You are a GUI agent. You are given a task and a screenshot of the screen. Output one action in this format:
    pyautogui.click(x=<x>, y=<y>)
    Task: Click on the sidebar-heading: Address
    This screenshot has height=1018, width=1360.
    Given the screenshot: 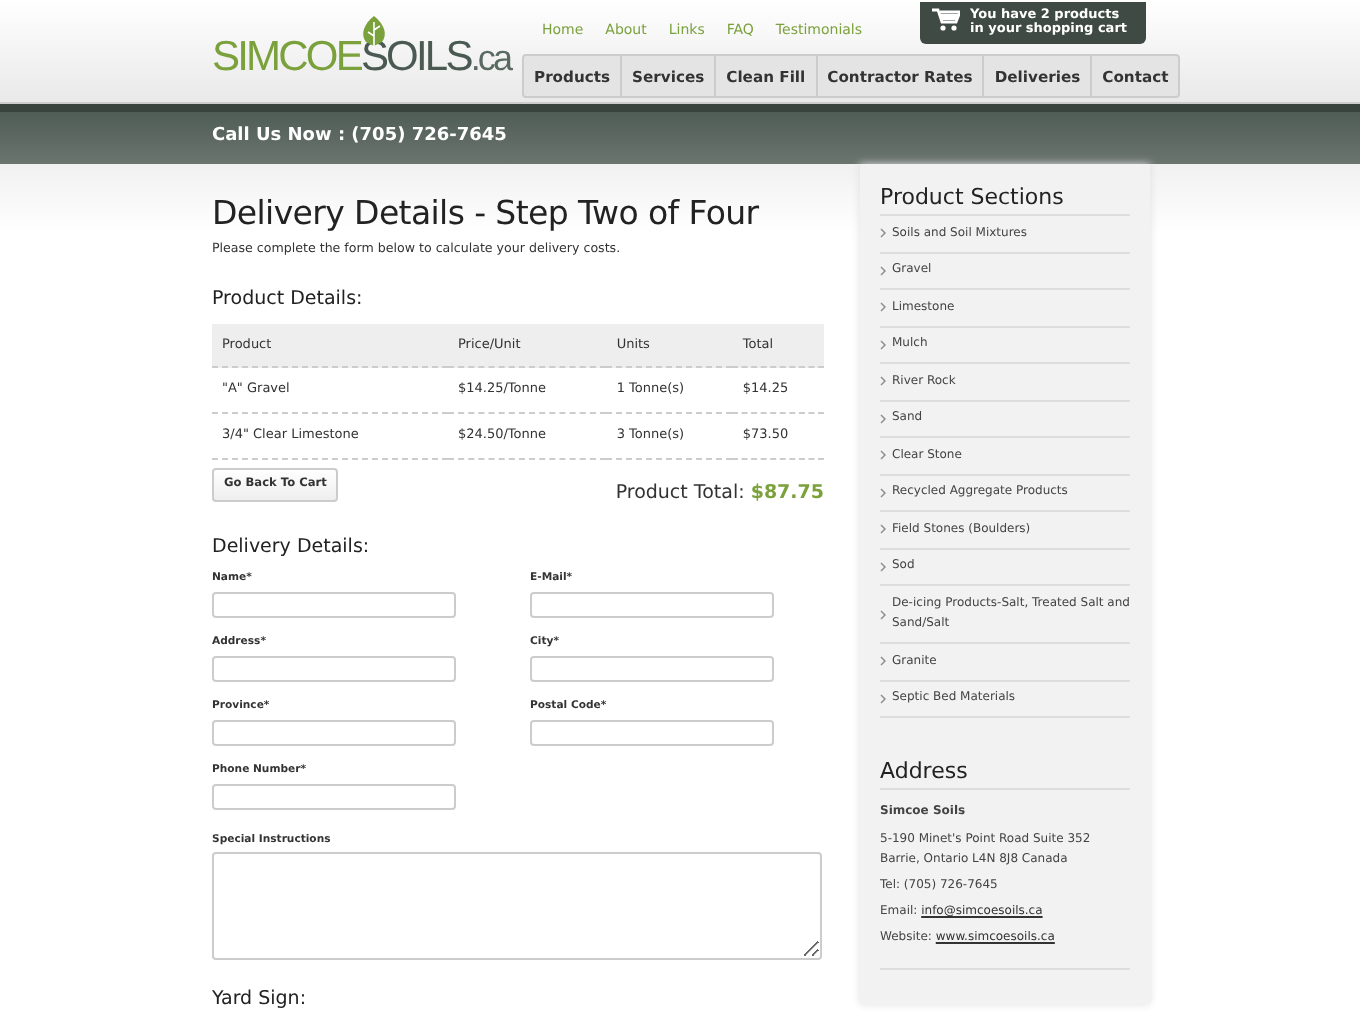 What is the action you would take?
    pyautogui.click(x=1005, y=774)
    